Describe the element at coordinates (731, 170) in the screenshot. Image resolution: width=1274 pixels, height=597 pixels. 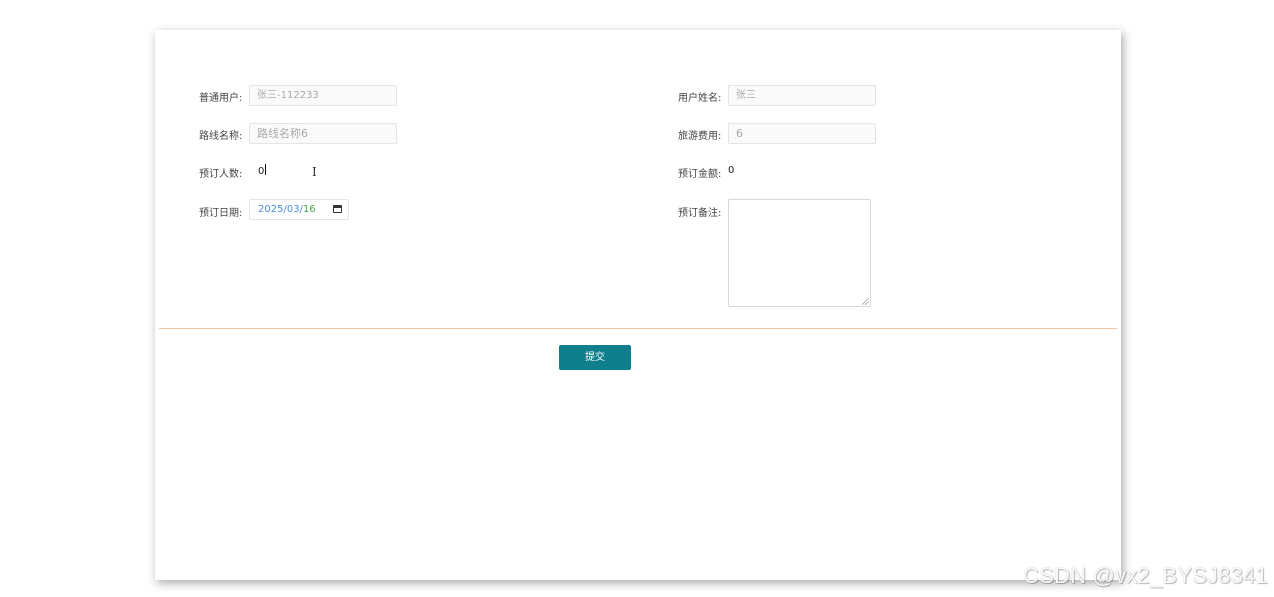
I see `amount-value: 0` at that location.